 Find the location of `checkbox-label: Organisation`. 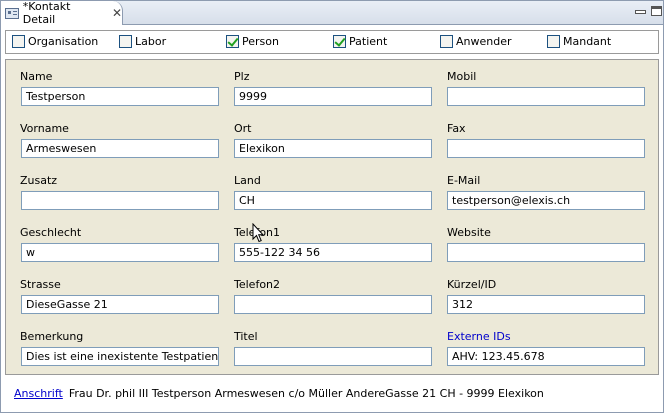

checkbox-label: Organisation is located at coordinates (63, 41).